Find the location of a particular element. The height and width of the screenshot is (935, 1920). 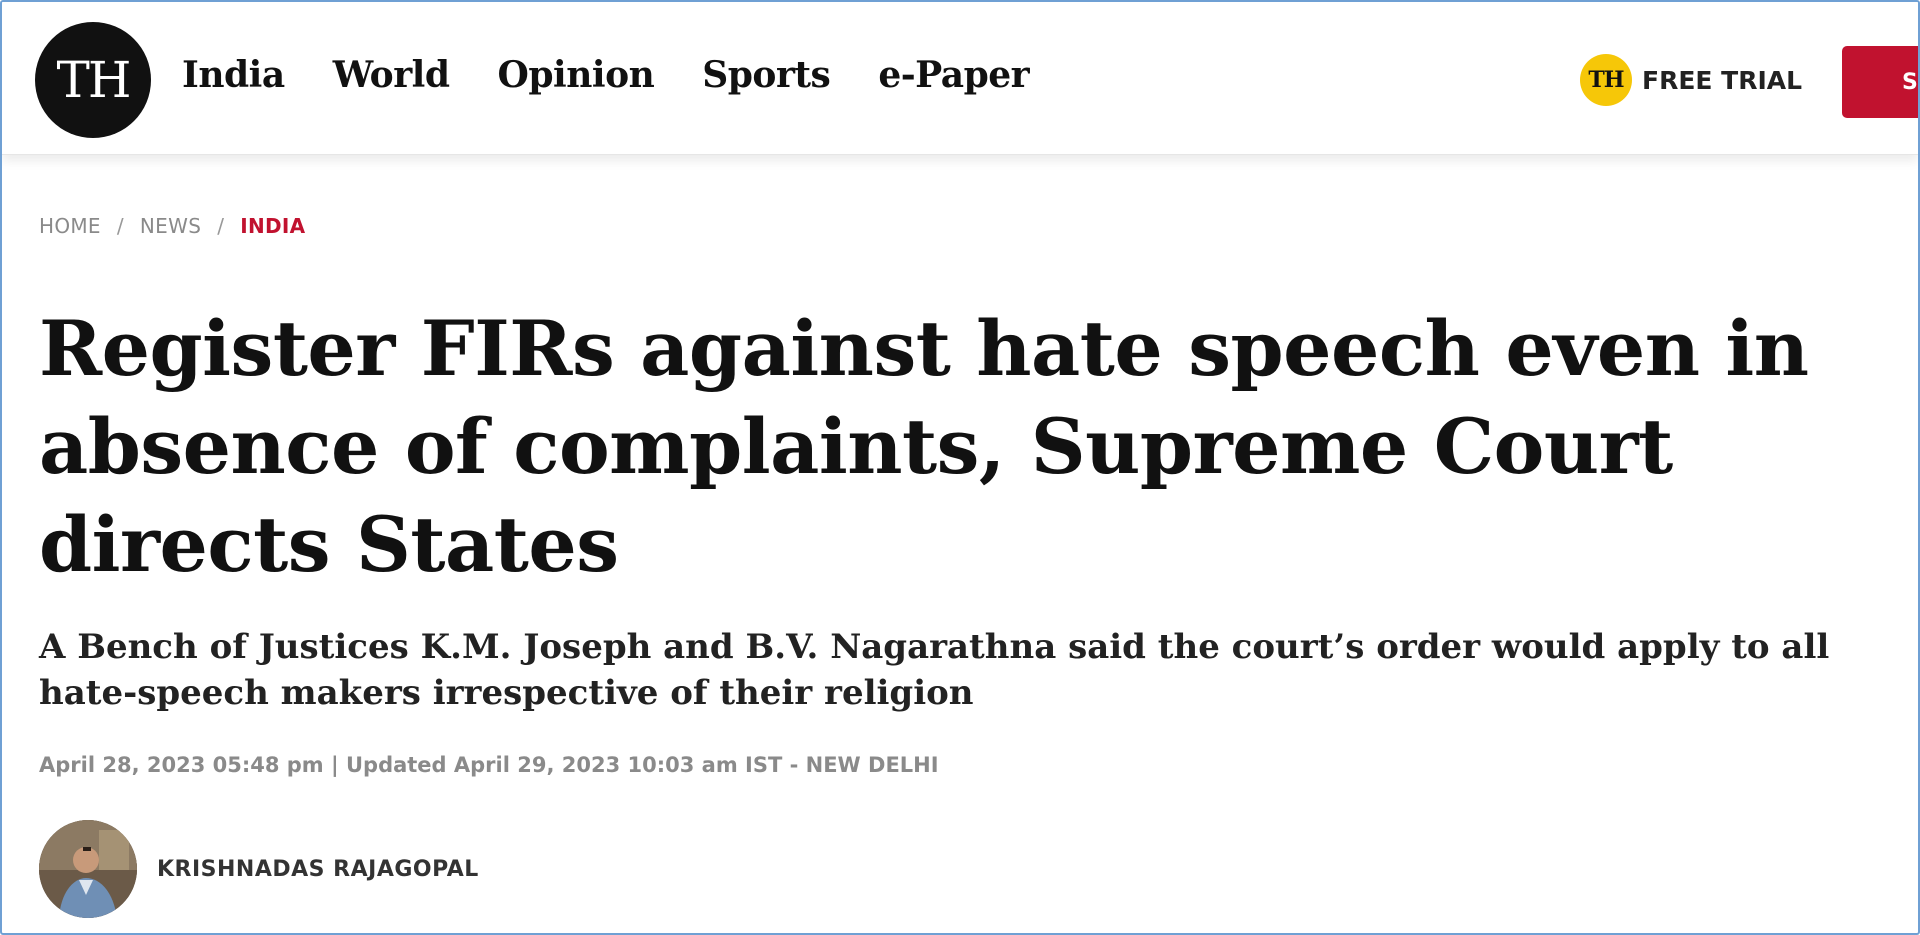

breadcrumb: HOME / NEWS / INDIA is located at coordinates (172, 226).